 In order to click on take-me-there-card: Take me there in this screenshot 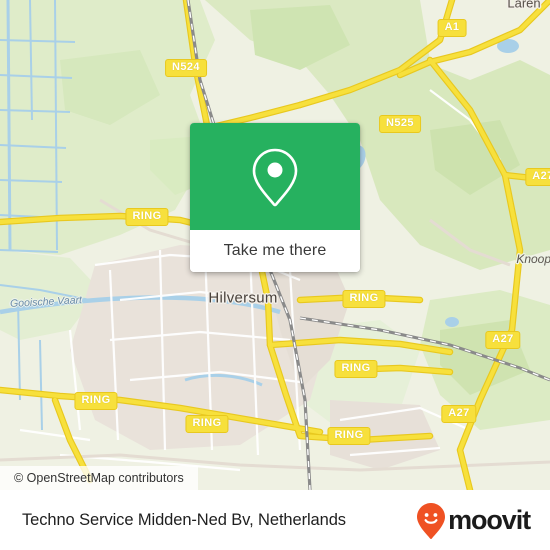, I will do `click(275, 197)`.